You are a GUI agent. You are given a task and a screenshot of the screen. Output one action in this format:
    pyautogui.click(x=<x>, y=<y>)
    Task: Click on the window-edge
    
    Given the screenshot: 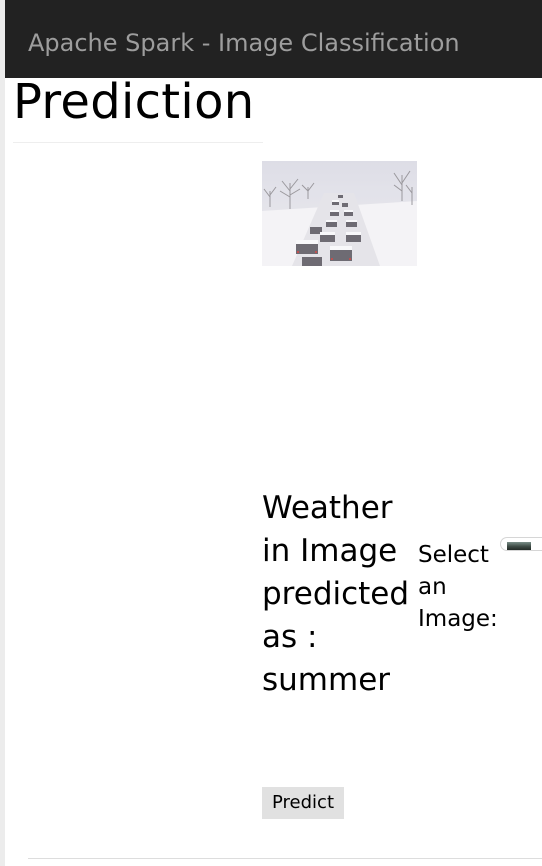 What is the action you would take?
    pyautogui.click(x=2, y=433)
    